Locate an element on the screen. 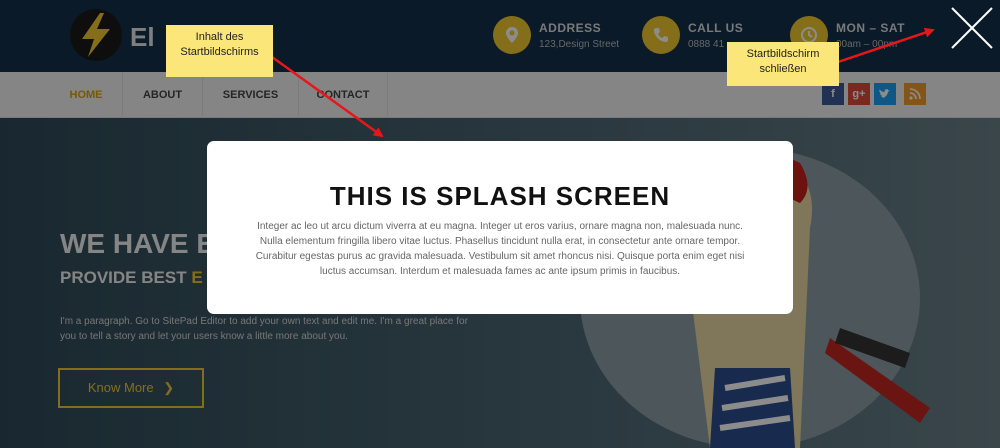  content-callout: Inhalt des Startbildschirms is located at coordinates (219, 51).